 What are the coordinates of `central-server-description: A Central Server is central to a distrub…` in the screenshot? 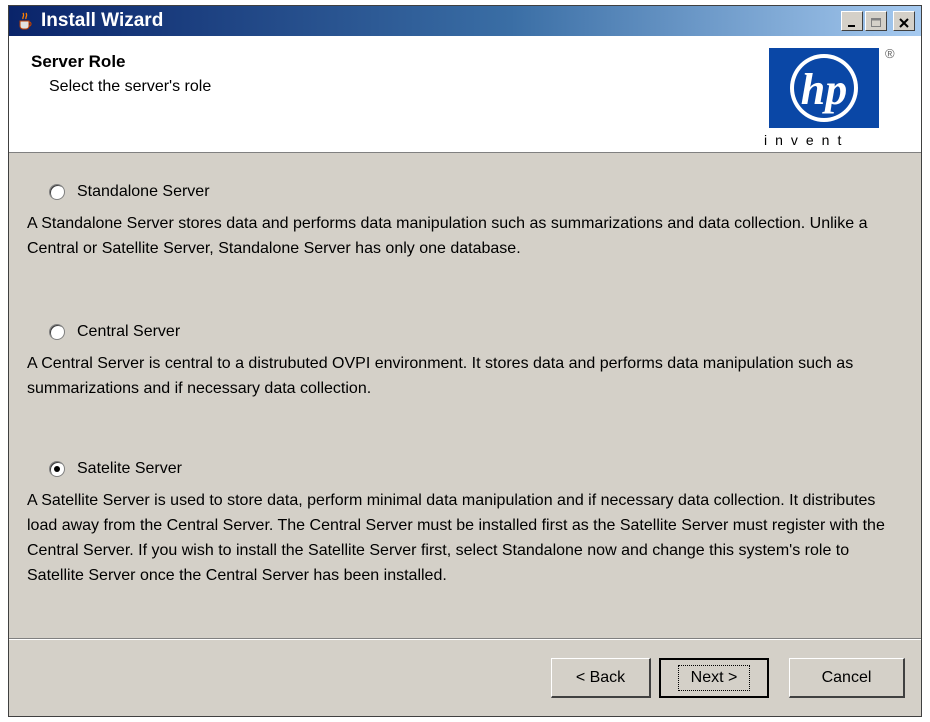 It's located at (440, 376).